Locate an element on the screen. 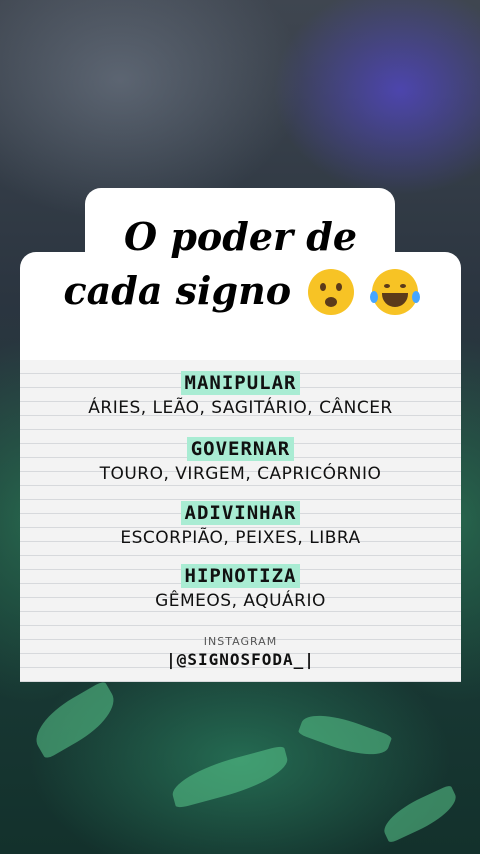 This screenshot has height=854, width=480. section-heading: HIPNOTIZA is located at coordinates (240, 576).